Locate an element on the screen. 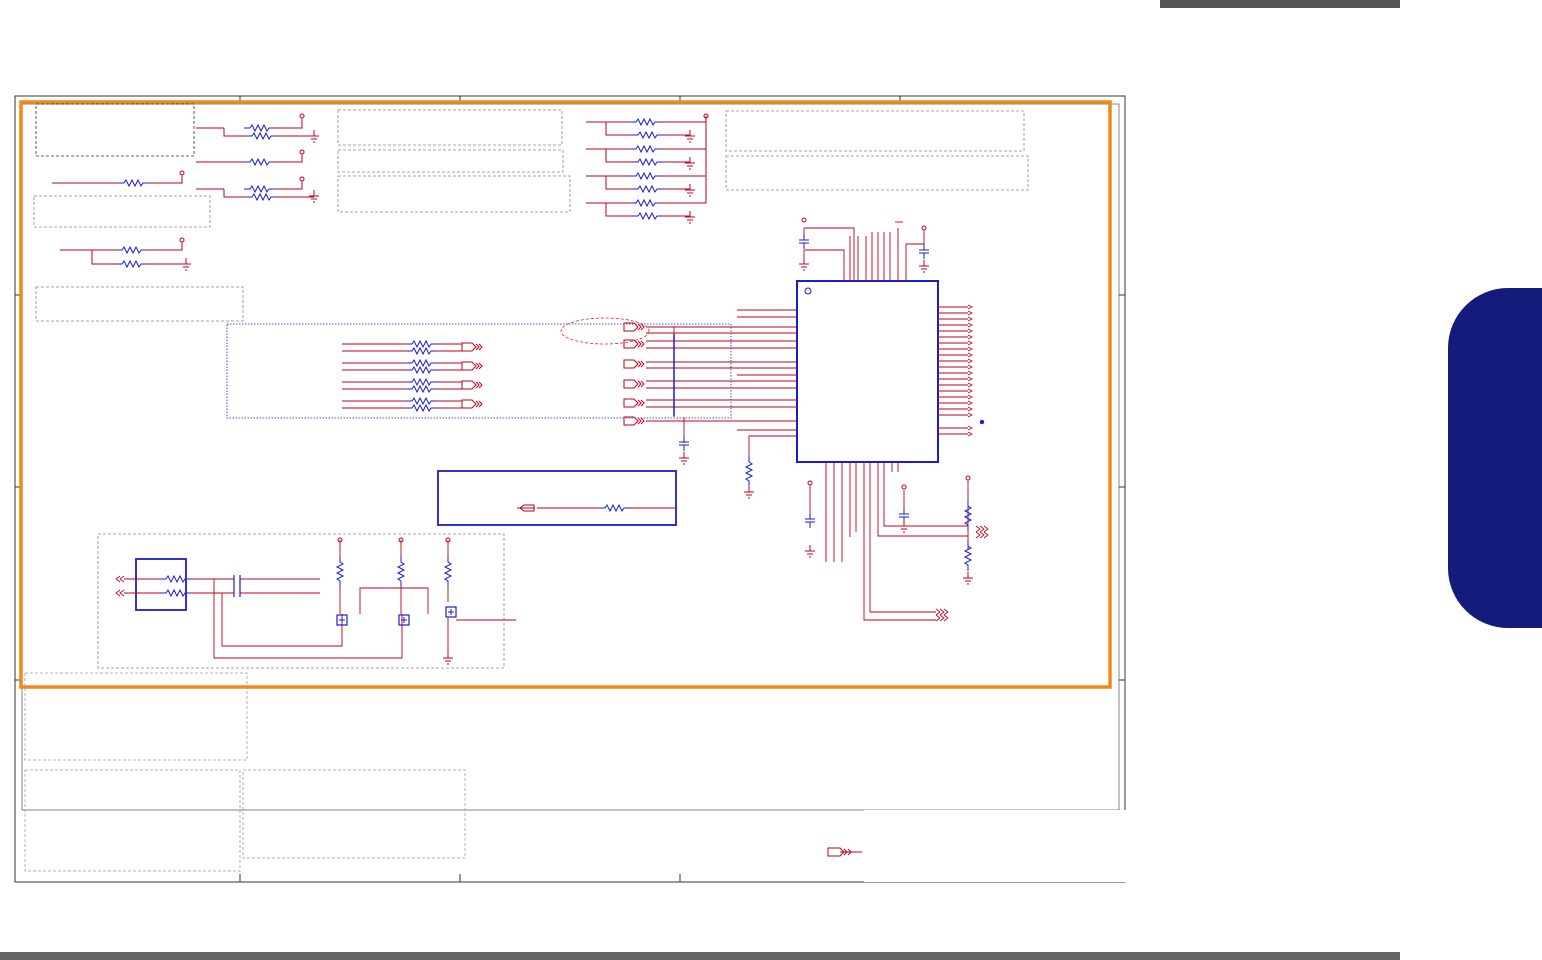  marked-signal is located at coordinates (605, 331).